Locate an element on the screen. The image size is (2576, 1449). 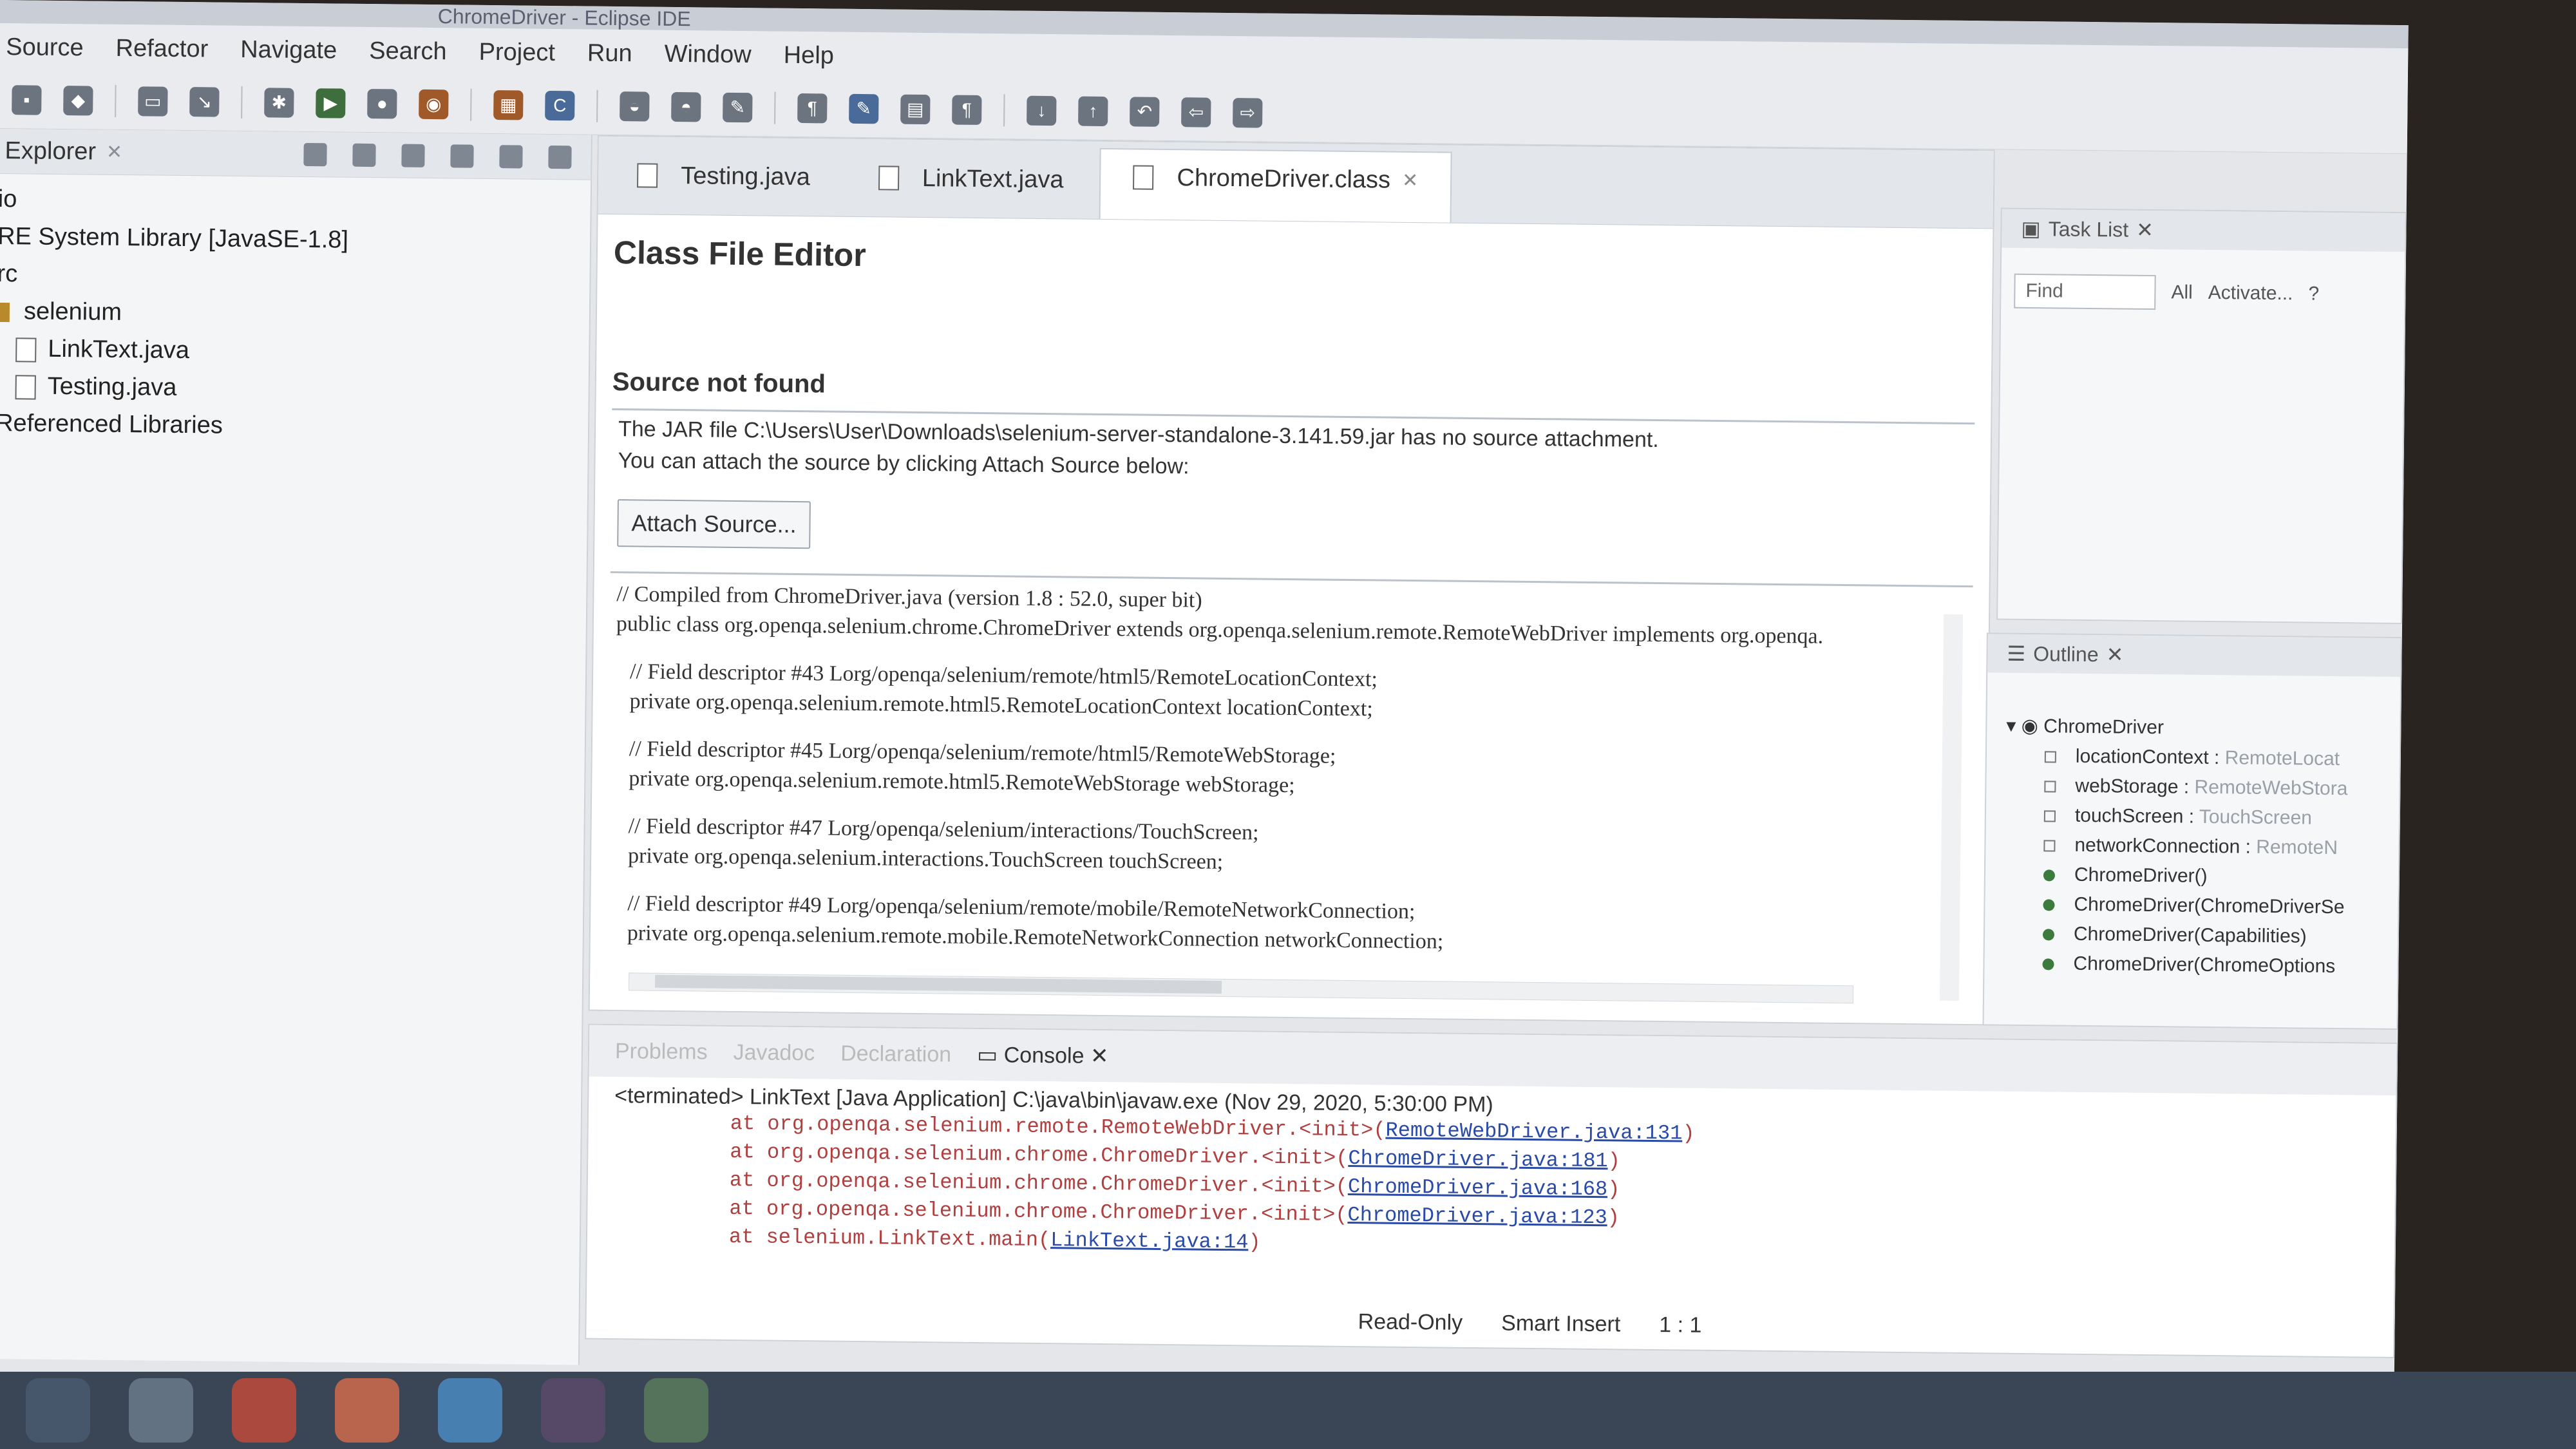
tree-item-testing: Testing.java is located at coordinates (294, 389).